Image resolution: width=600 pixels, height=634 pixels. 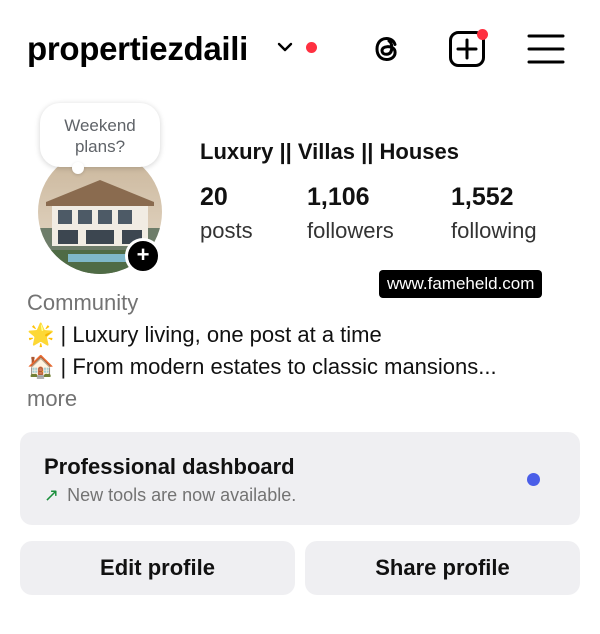 I want to click on bio-more-link: more, so click(x=52, y=399).